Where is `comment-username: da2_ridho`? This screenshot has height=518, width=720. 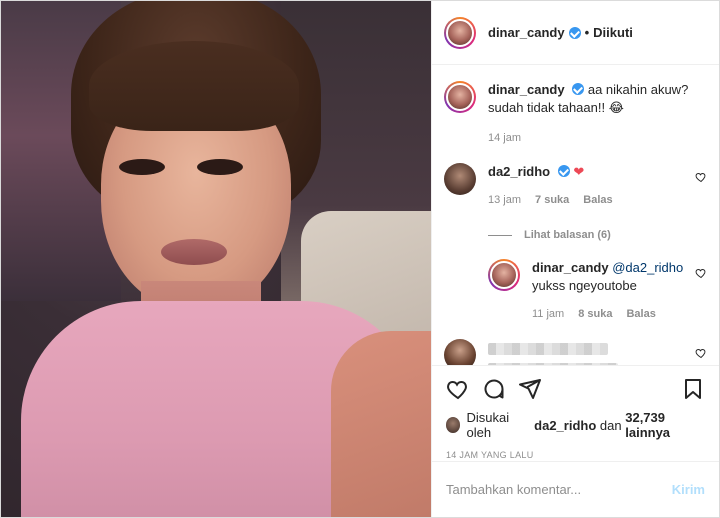
comment-username: da2_ridho is located at coordinates (519, 171).